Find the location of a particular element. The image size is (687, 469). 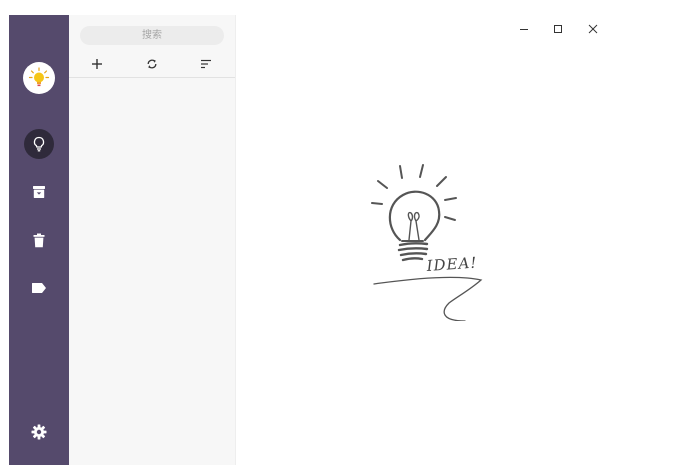

plus-icon is located at coordinates (97, 64).